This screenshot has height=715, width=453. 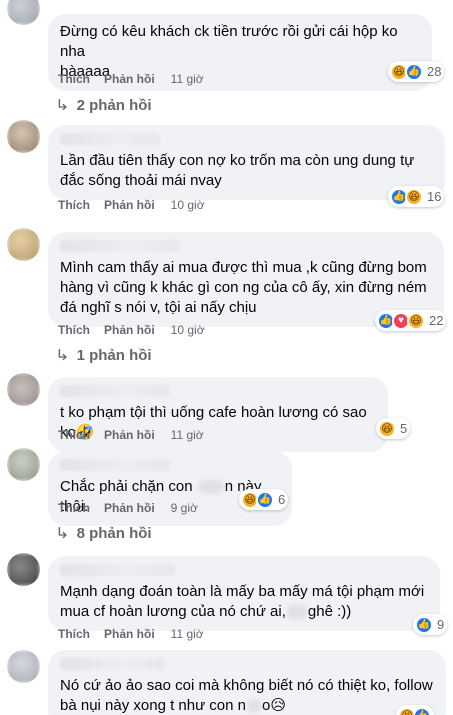 I want to click on replies-count: 1 phản hồi, so click(x=114, y=355).